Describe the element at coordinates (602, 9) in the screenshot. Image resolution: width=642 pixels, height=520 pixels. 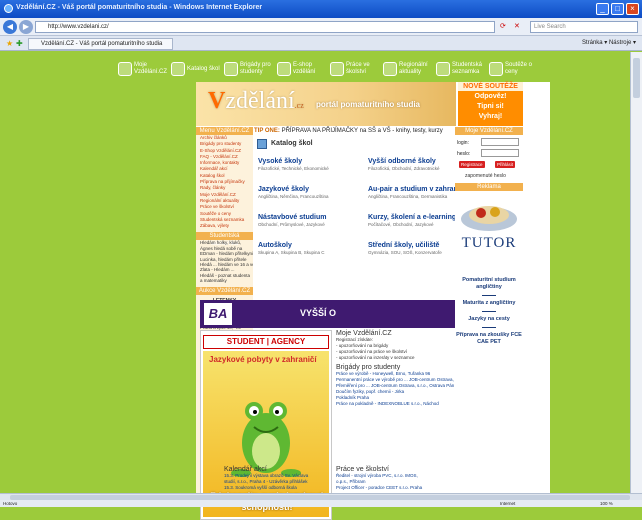
I see `minimize-button: _` at that location.